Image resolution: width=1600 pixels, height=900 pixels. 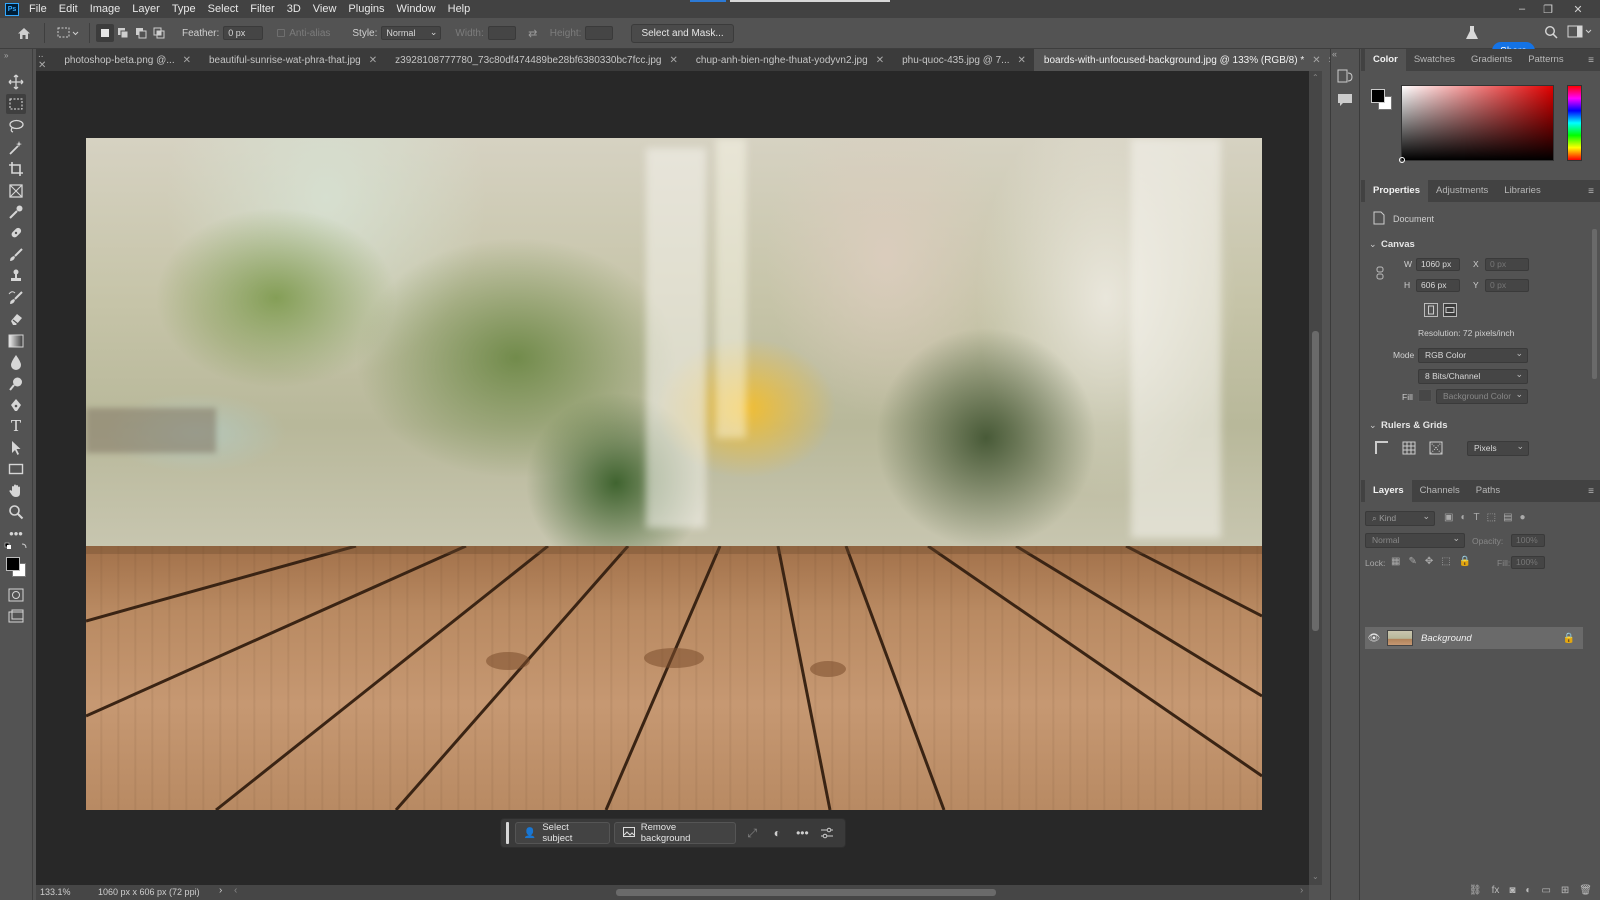 I want to click on marquee-preset-icon, so click(x=68, y=33).